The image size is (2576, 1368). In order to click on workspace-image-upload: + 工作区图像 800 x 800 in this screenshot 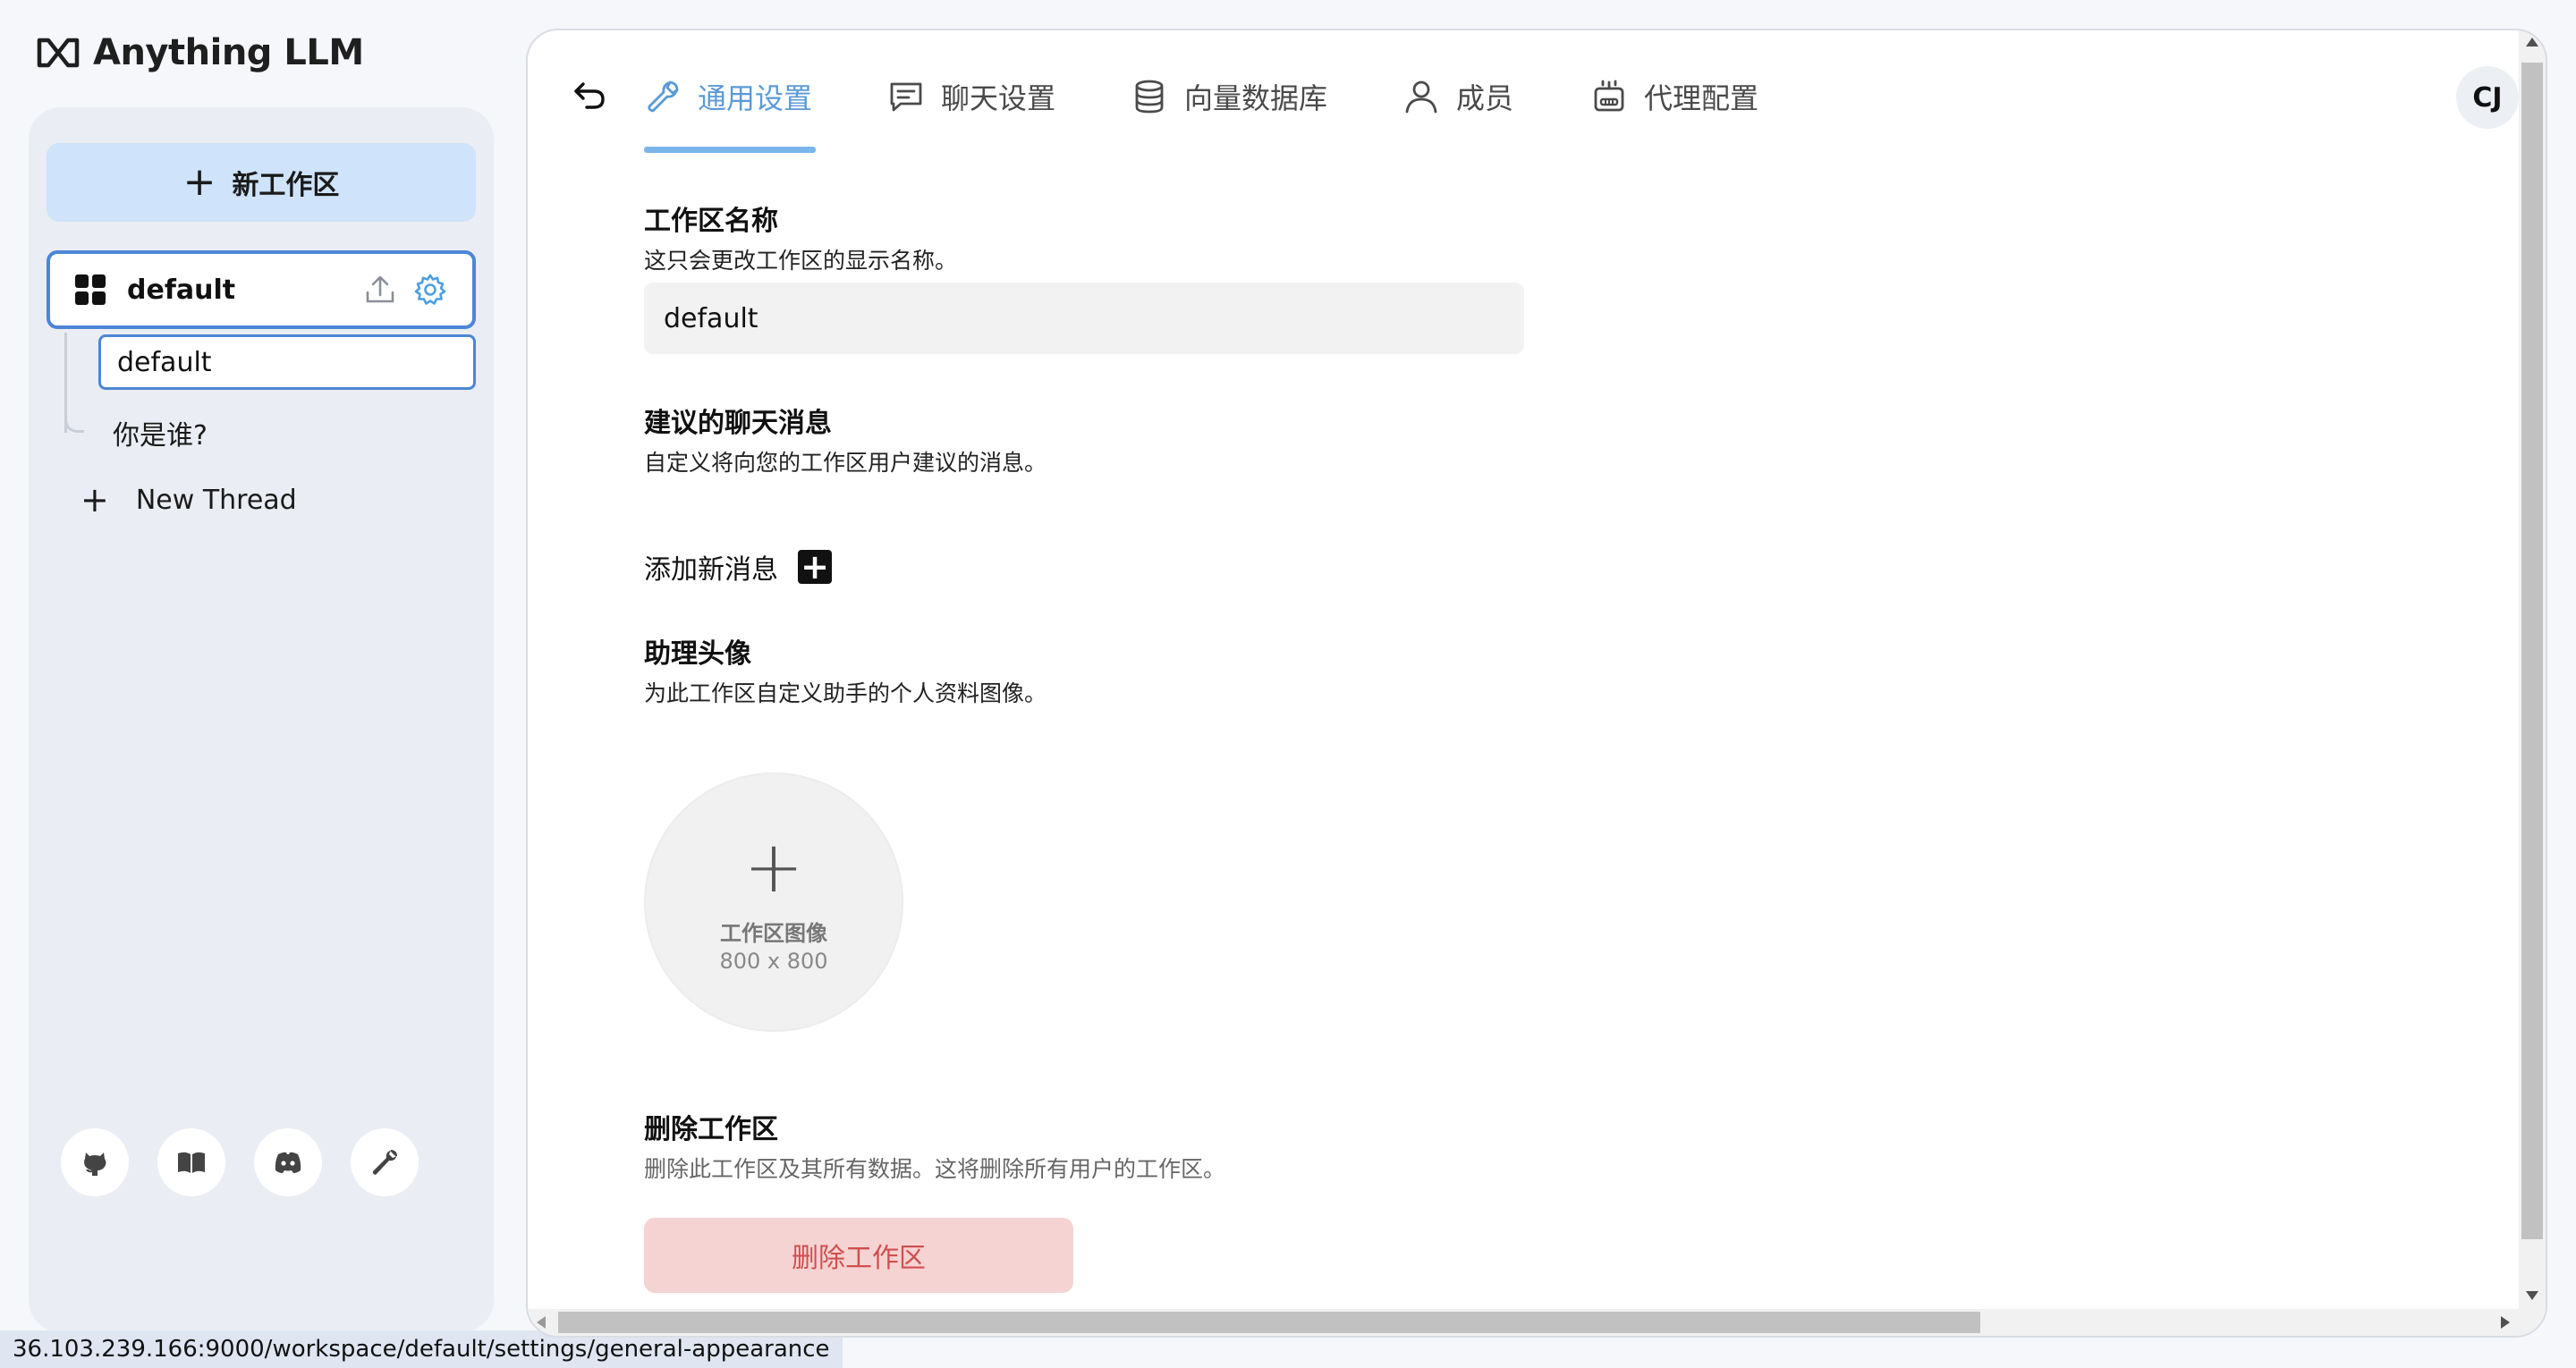, I will do `click(773, 902)`.